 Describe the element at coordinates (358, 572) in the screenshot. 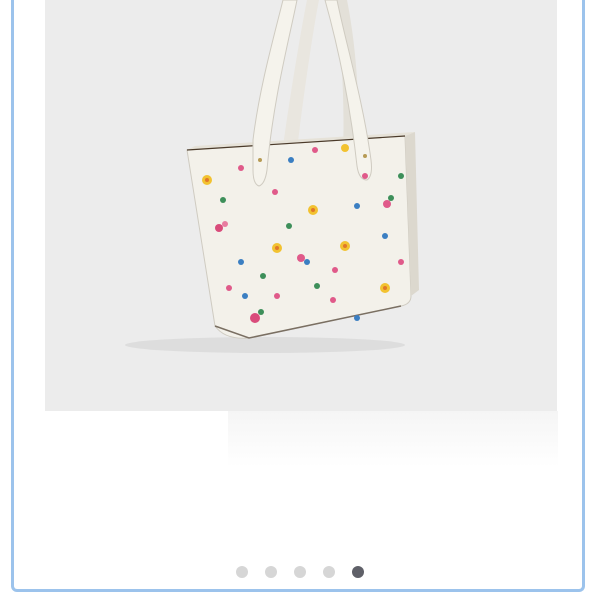

I see `carousel-dot-5-active` at that location.